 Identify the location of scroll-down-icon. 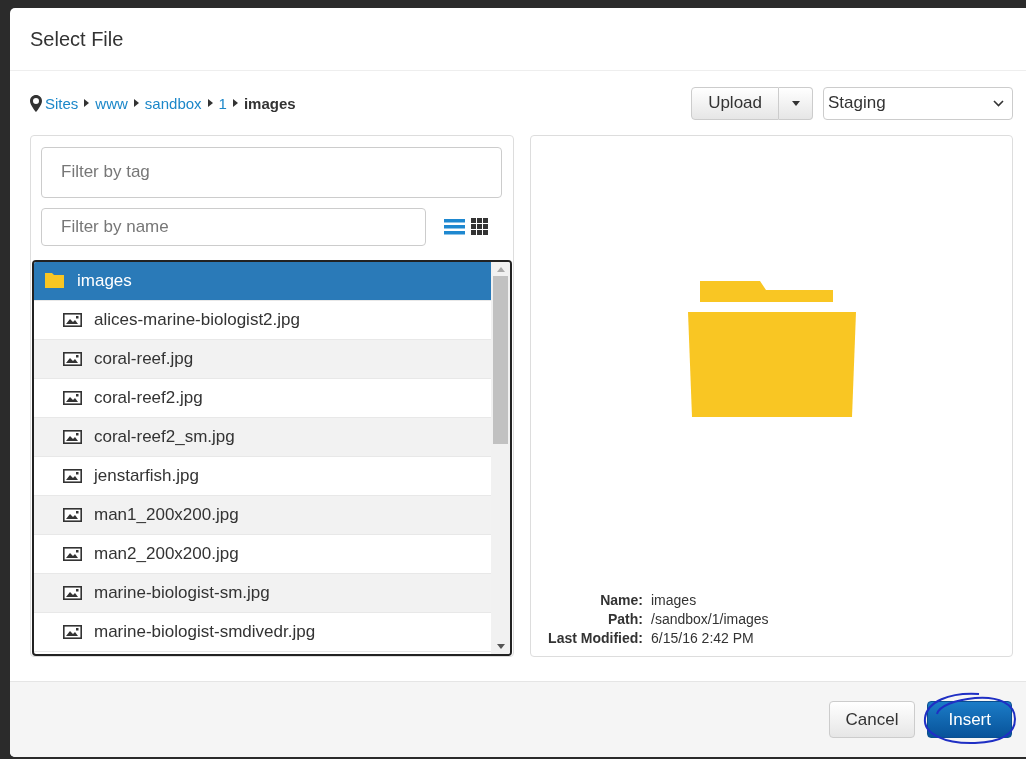
(500, 646).